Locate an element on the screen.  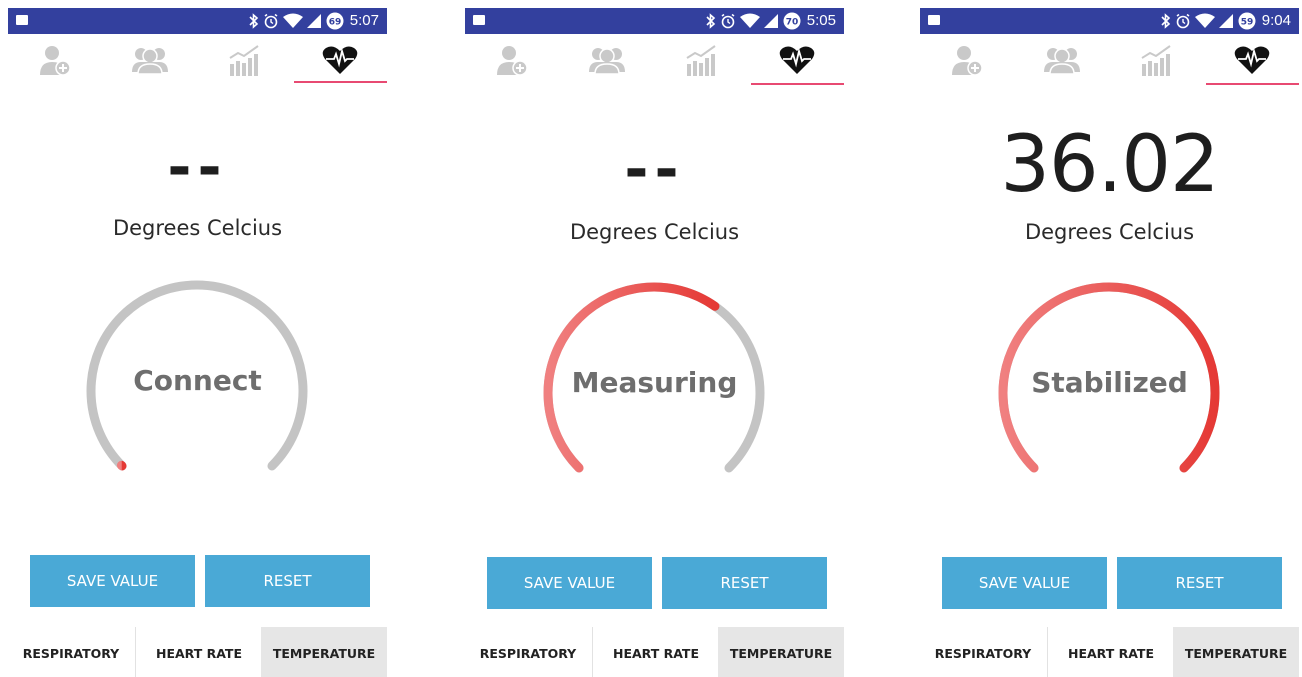
battery-saver-icon: 69 is located at coordinates (335, 21).